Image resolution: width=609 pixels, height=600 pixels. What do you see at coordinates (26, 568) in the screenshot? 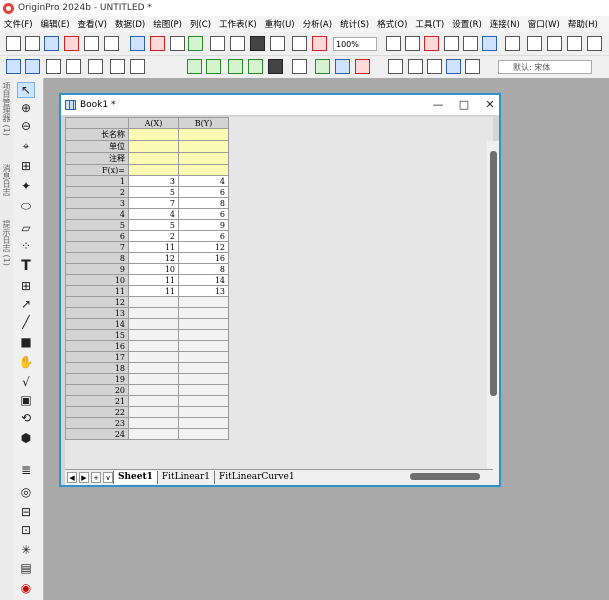
I see `merge-icon: ▤` at bounding box center [26, 568].